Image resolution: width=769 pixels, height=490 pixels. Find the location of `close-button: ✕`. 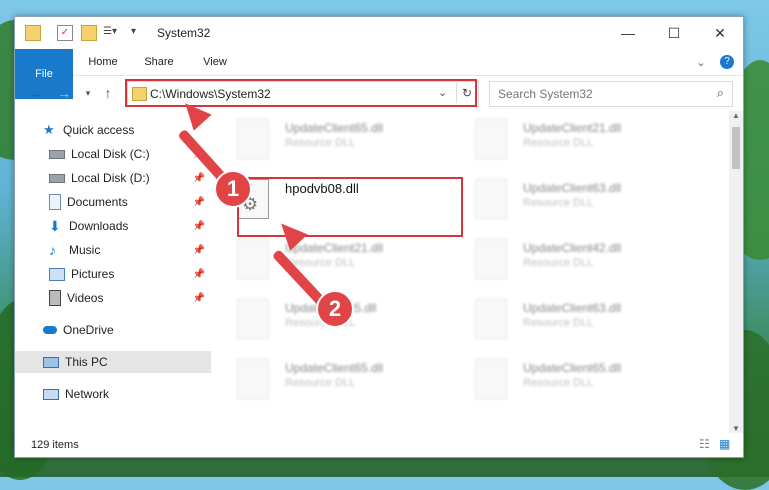

close-button: ✕ is located at coordinates (720, 33).